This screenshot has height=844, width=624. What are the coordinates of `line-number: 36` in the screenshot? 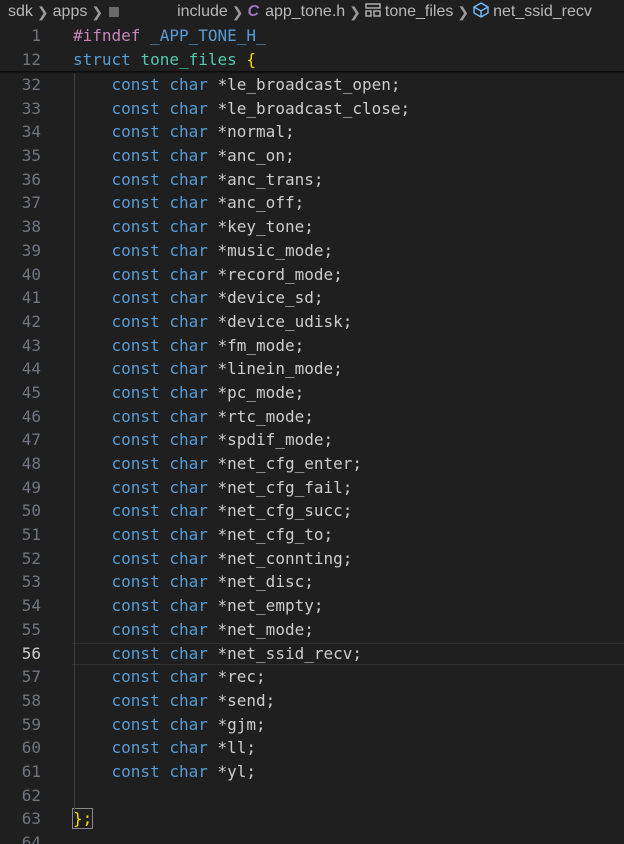 It's located at (31, 179).